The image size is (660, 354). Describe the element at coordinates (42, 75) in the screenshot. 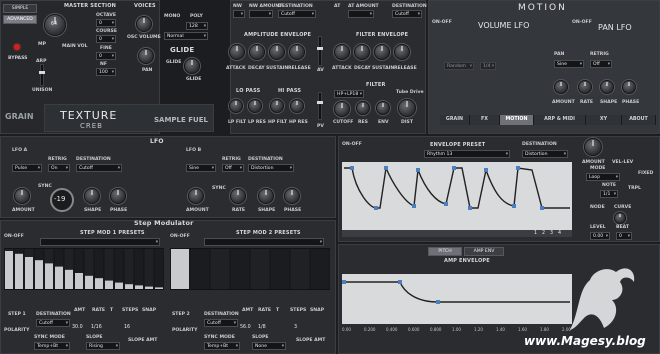

I see `unison-fader` at that location.